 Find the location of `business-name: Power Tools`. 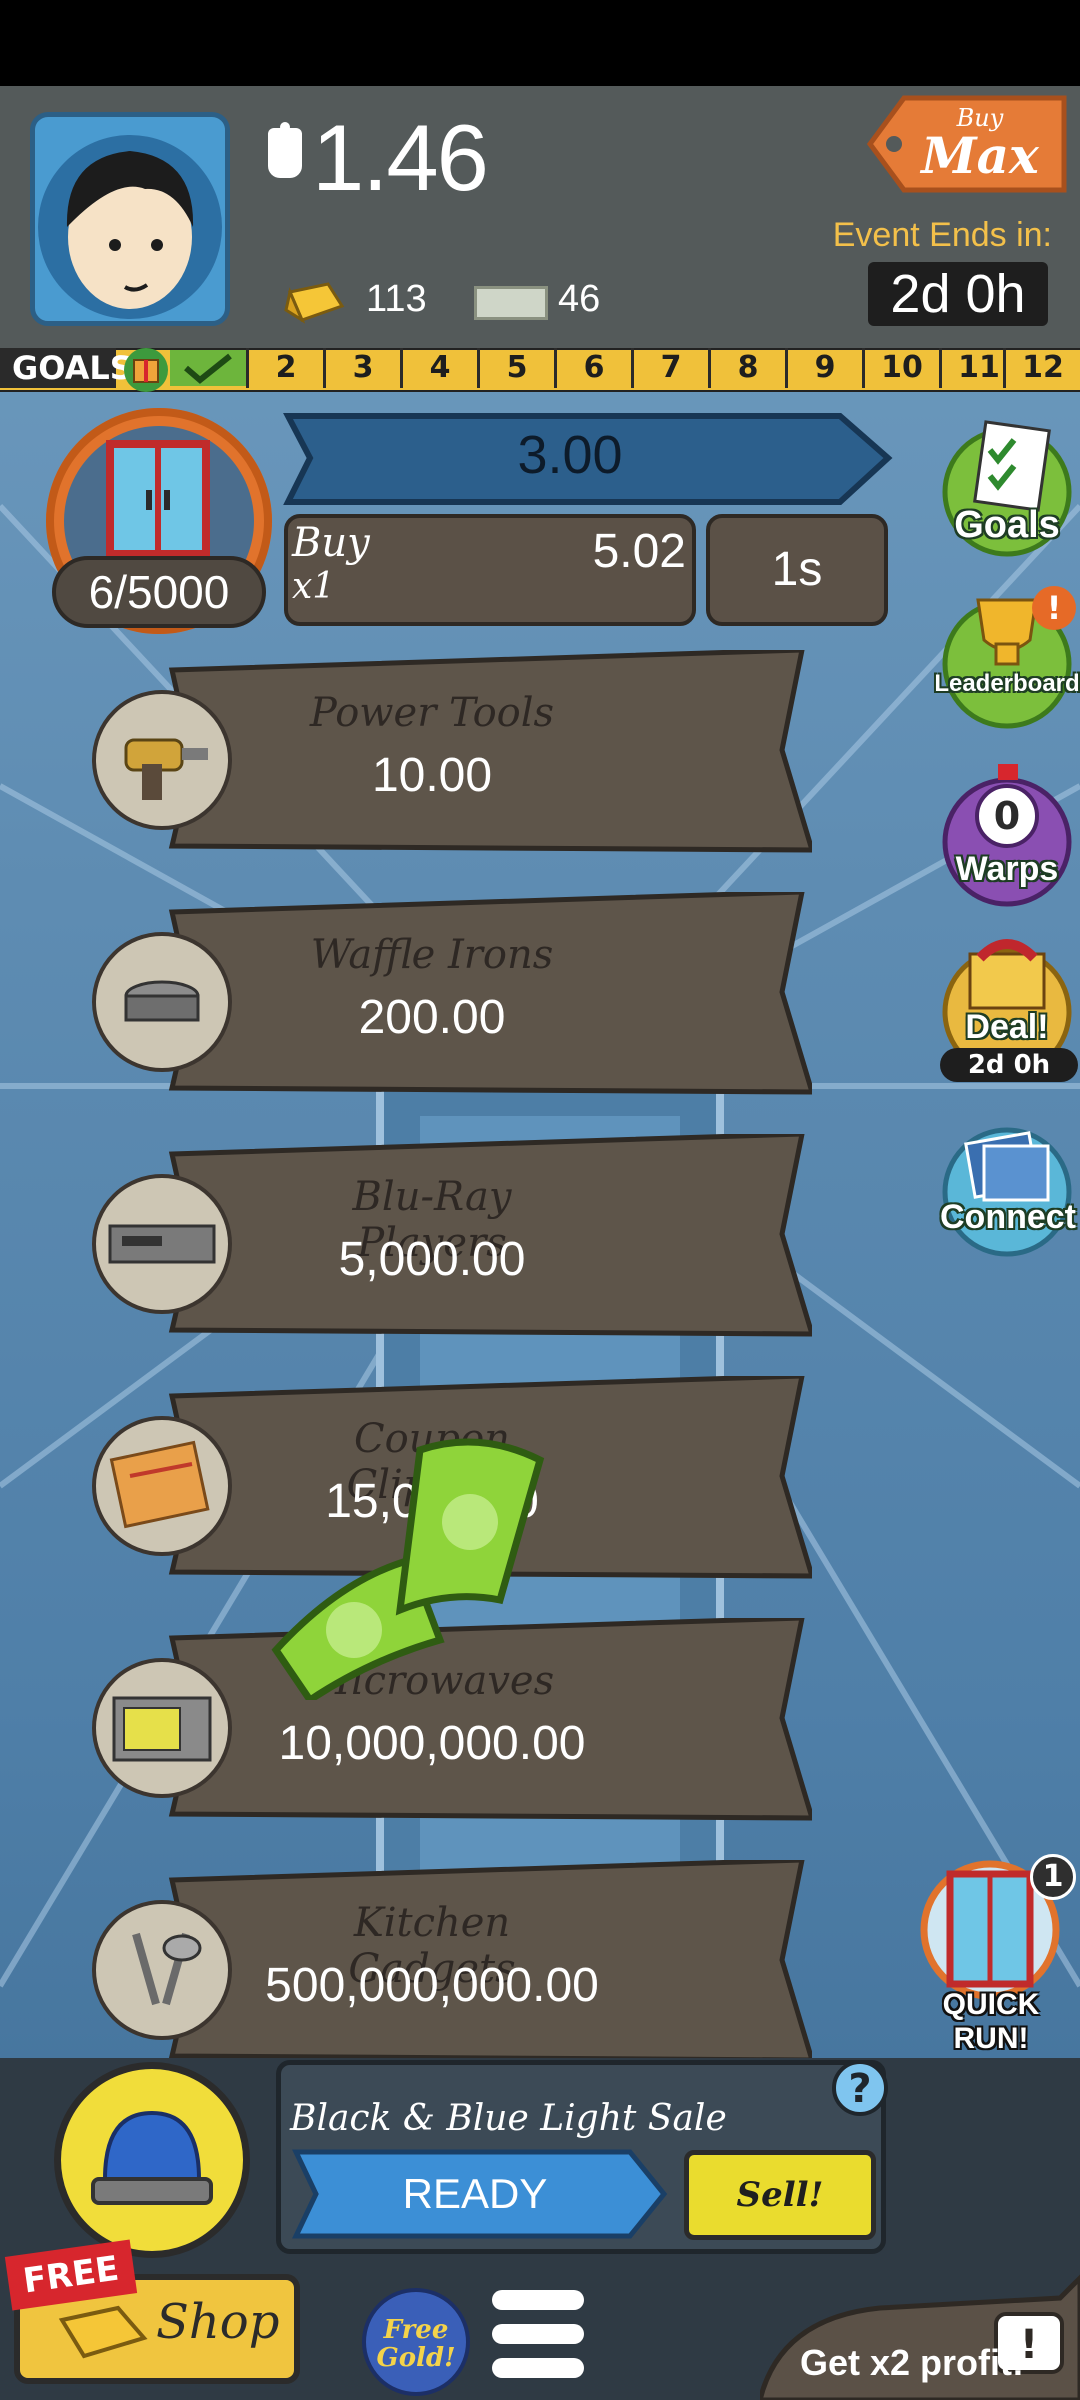

business-name: Power Tools is located at coordinates (432, 713).